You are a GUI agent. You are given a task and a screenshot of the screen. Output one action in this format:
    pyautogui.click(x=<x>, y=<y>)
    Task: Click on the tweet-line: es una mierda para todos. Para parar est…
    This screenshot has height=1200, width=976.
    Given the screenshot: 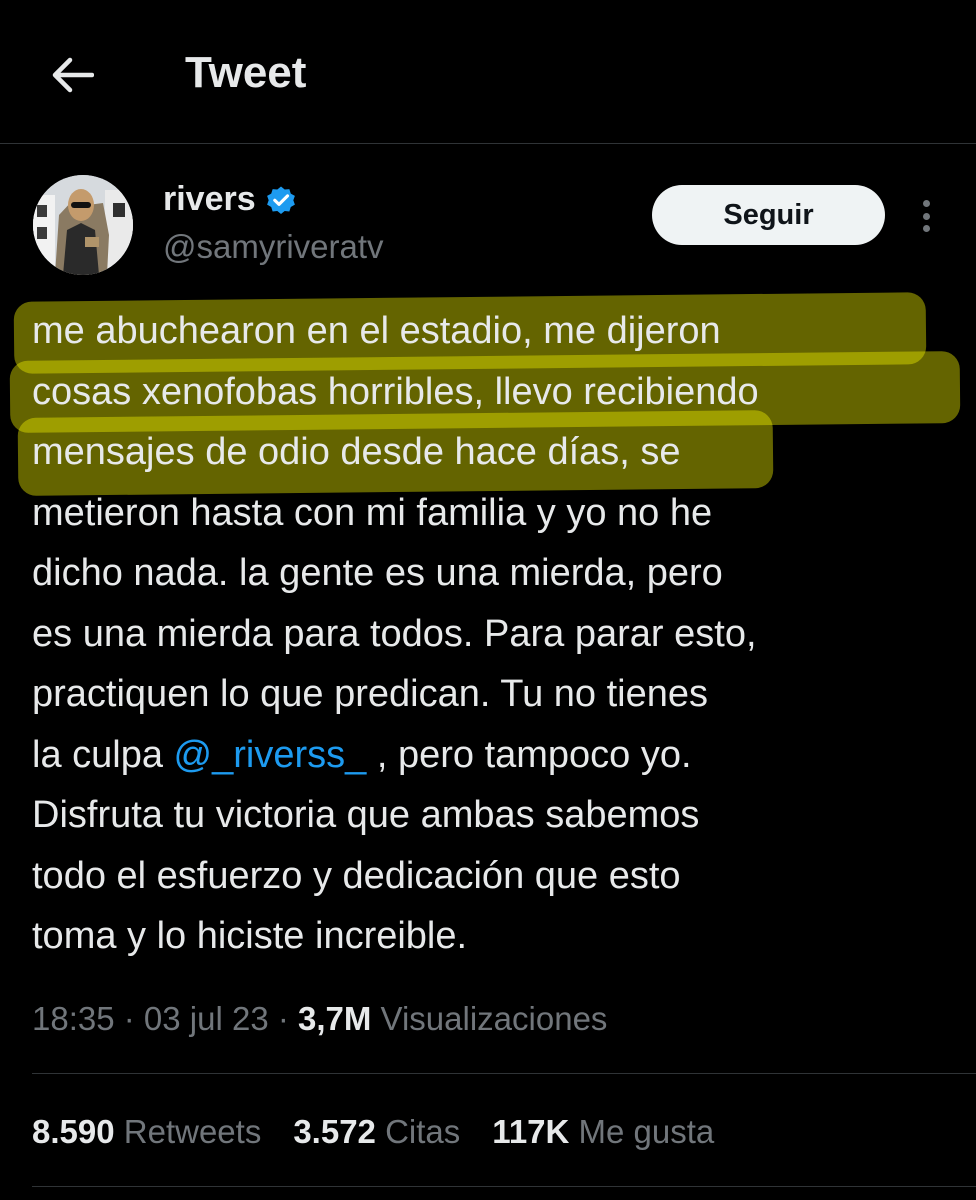 What is the action you would take?
    pyautogui.click(x=394, y=633)
    